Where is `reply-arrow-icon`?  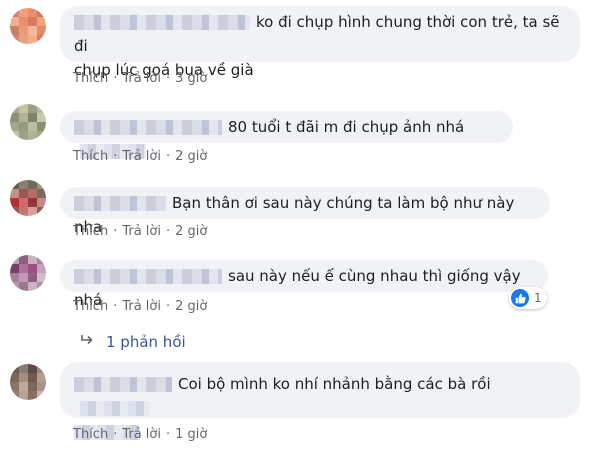 reply-arrow-icon is located at coordinates (87, 342).